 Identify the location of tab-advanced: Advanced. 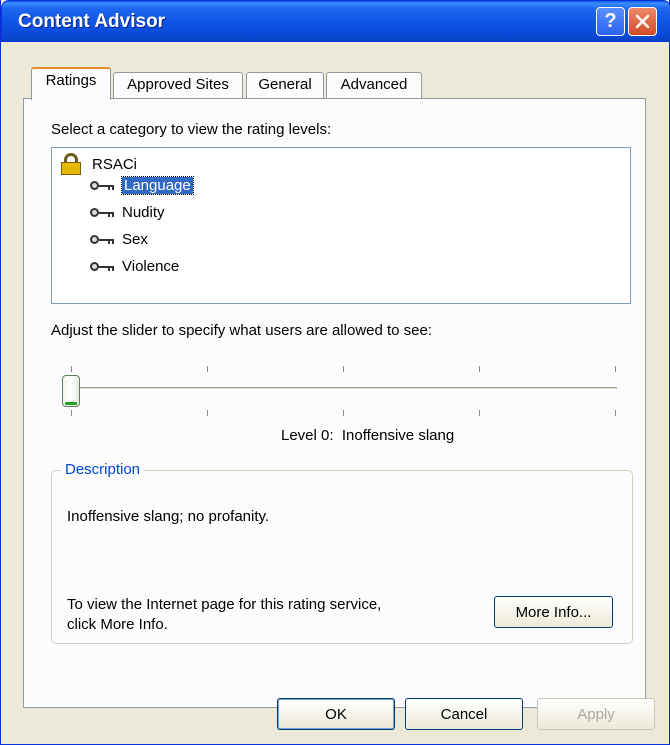
(374, 85).